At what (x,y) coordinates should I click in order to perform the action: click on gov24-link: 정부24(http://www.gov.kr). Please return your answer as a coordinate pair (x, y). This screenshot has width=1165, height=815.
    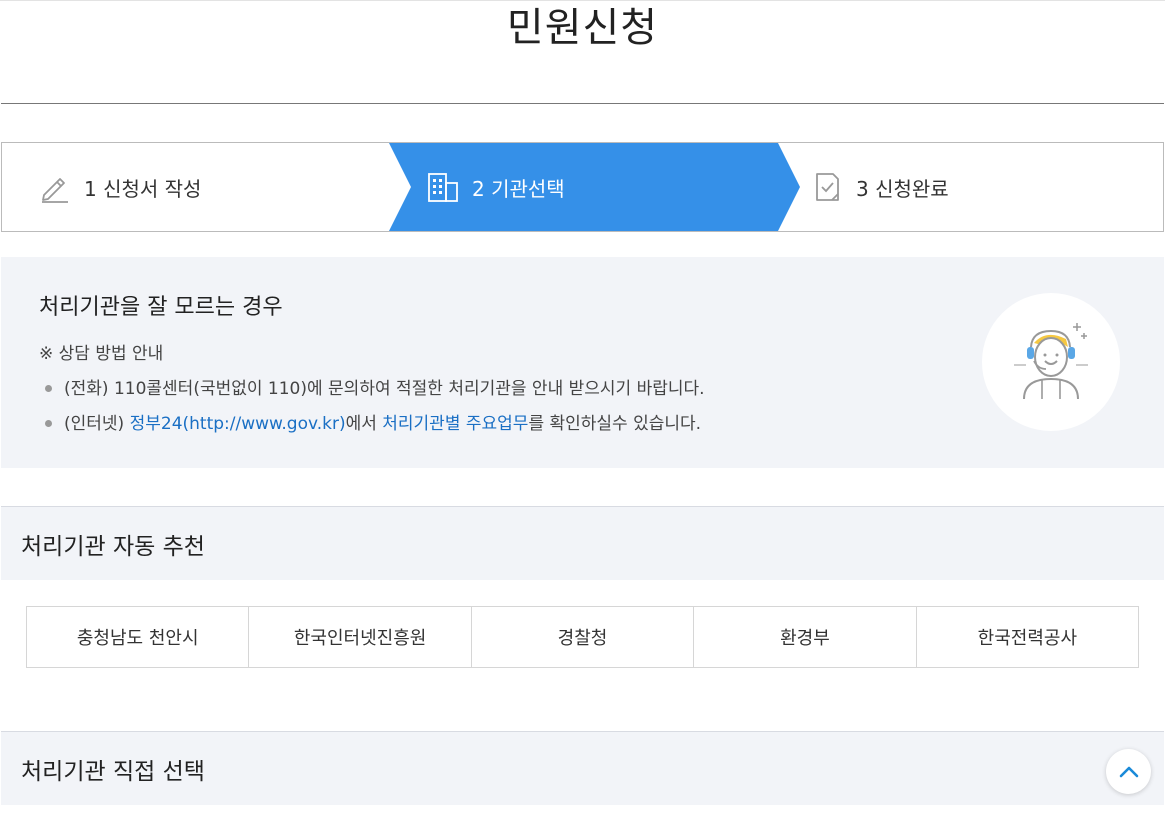
    Looking at the image, I should click on (238, 424).